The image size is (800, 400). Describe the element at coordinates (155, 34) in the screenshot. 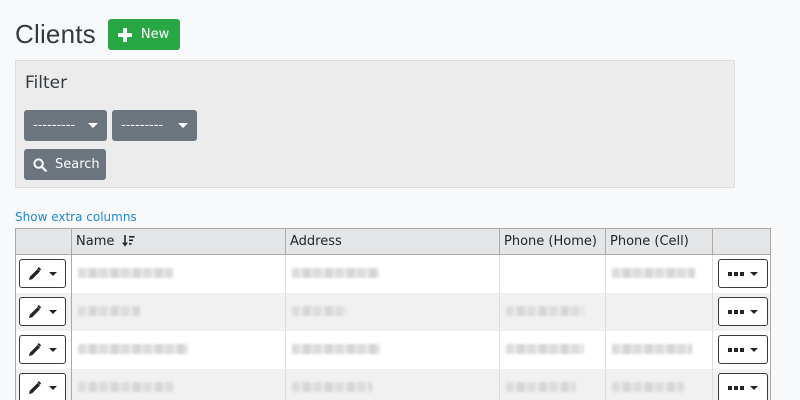

I see `new-button-label: New` at that location.